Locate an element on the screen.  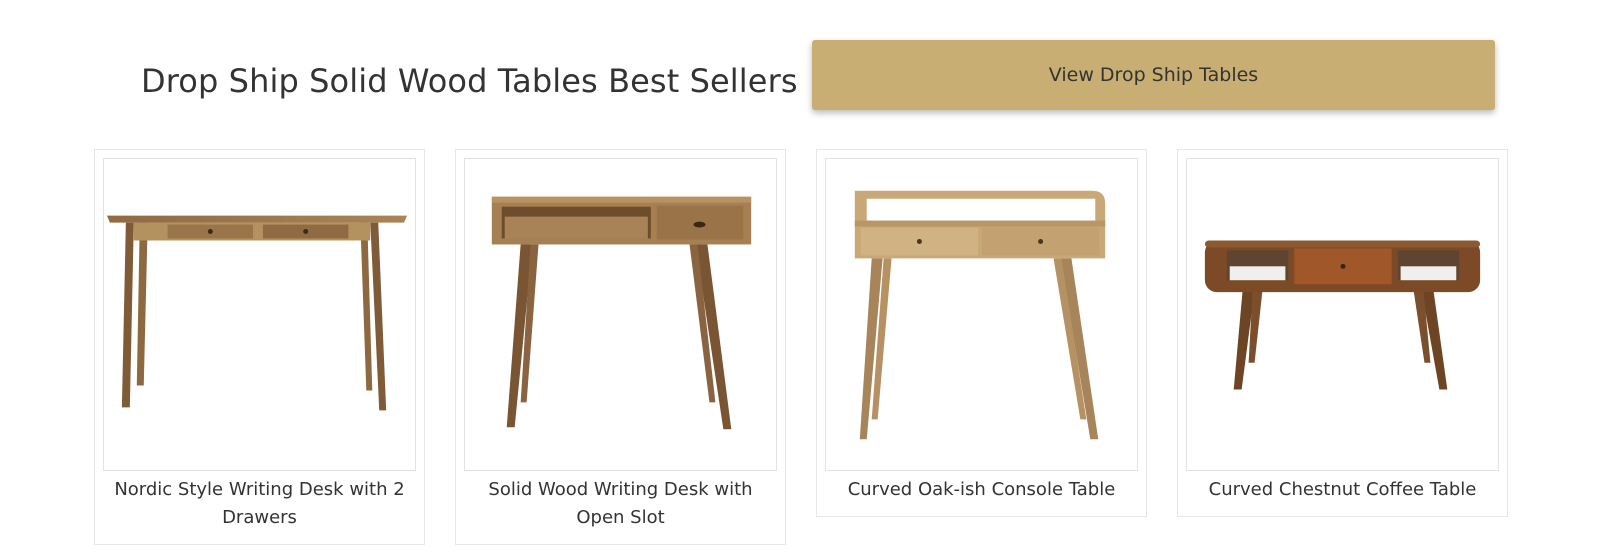
nordic-writing-desk-image is located at coordinates (259, 314).